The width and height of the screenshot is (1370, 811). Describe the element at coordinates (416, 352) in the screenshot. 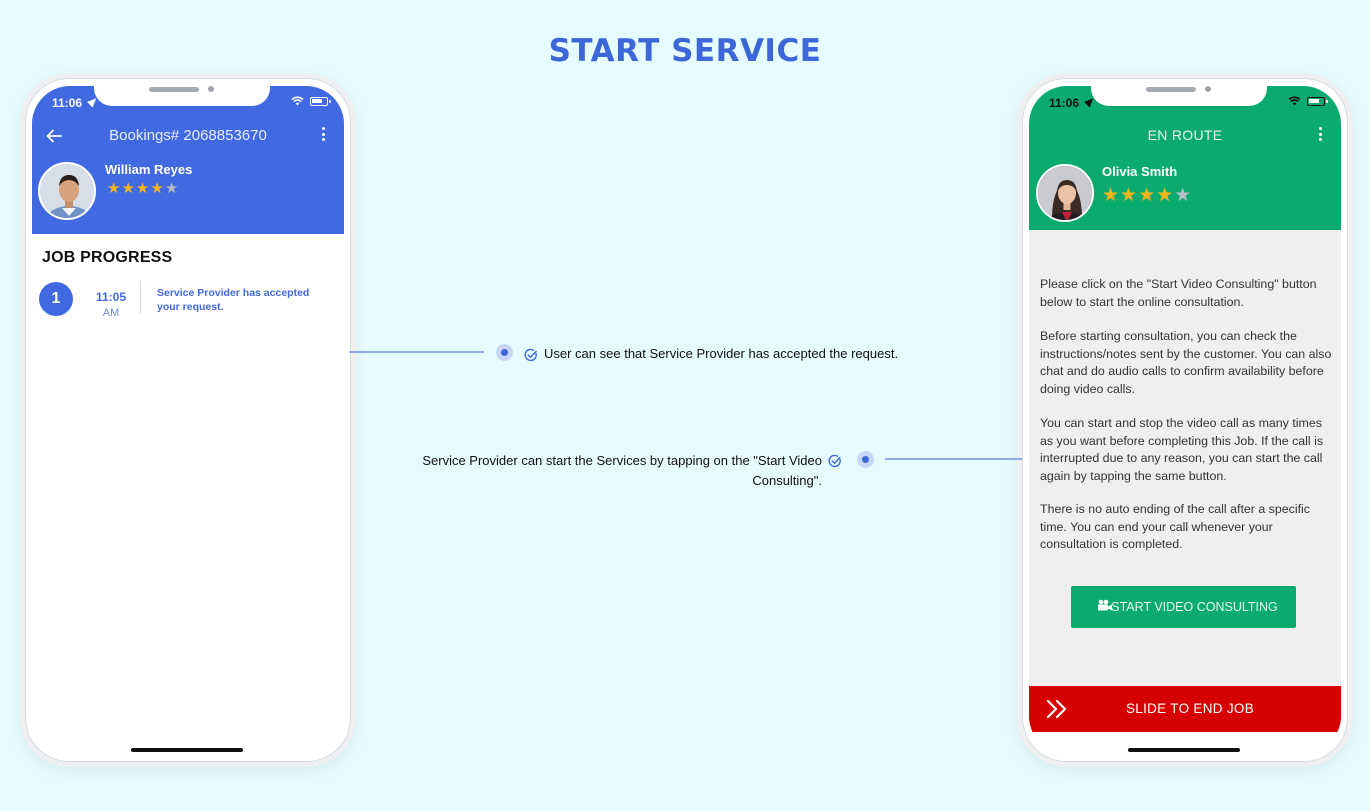

I see `user-note-connector` at that location.